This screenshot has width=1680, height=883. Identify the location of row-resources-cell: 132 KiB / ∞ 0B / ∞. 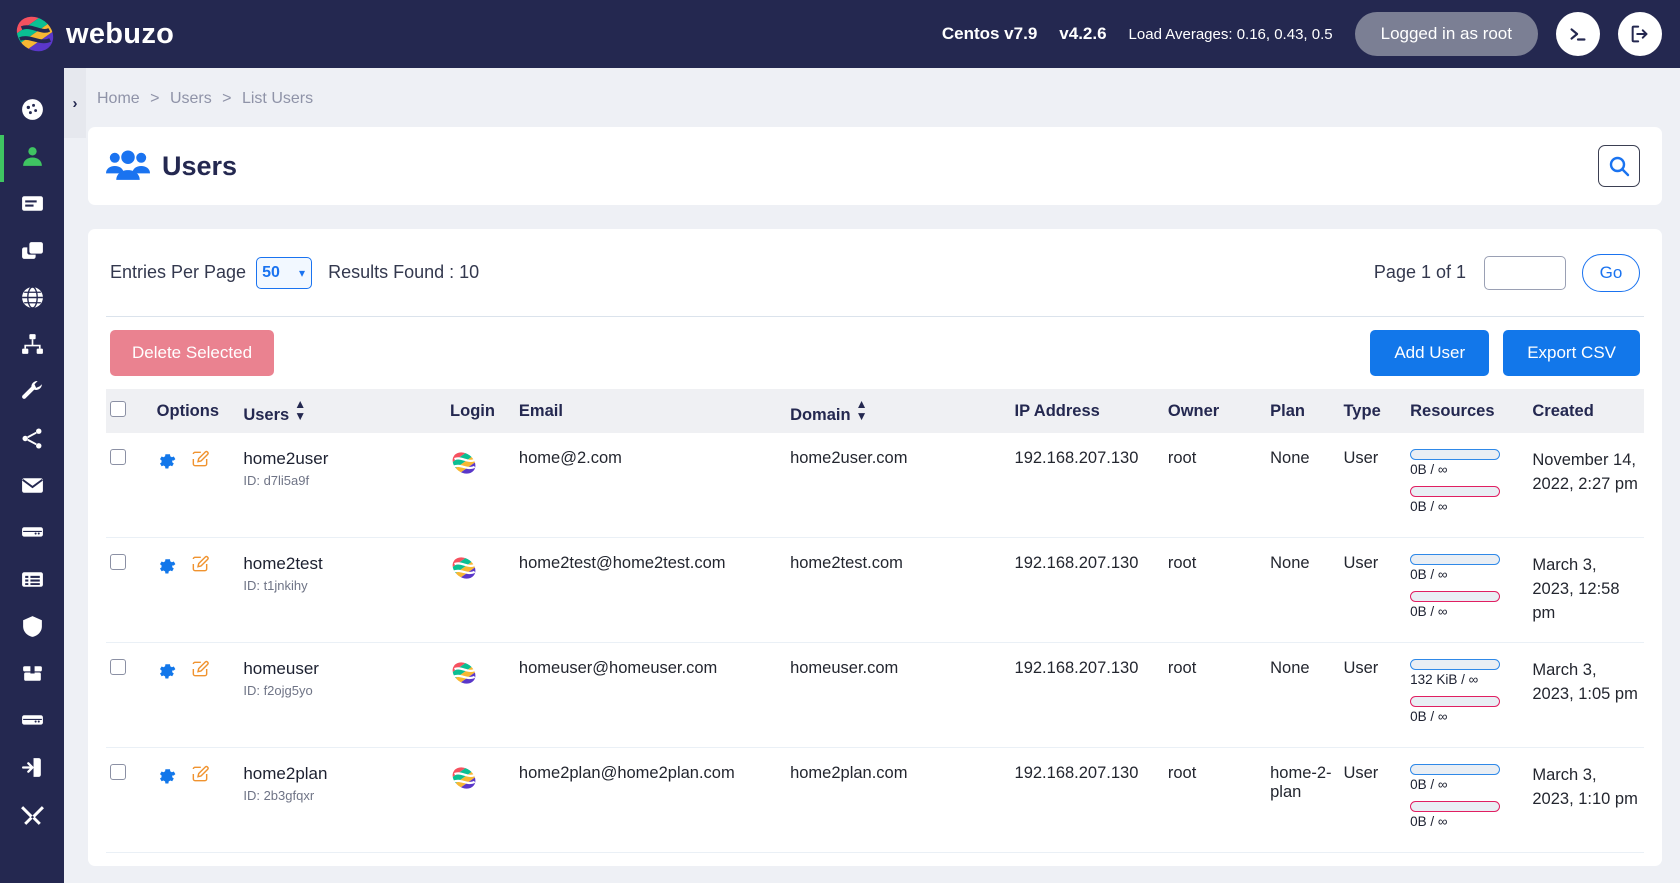
(1467, 695).